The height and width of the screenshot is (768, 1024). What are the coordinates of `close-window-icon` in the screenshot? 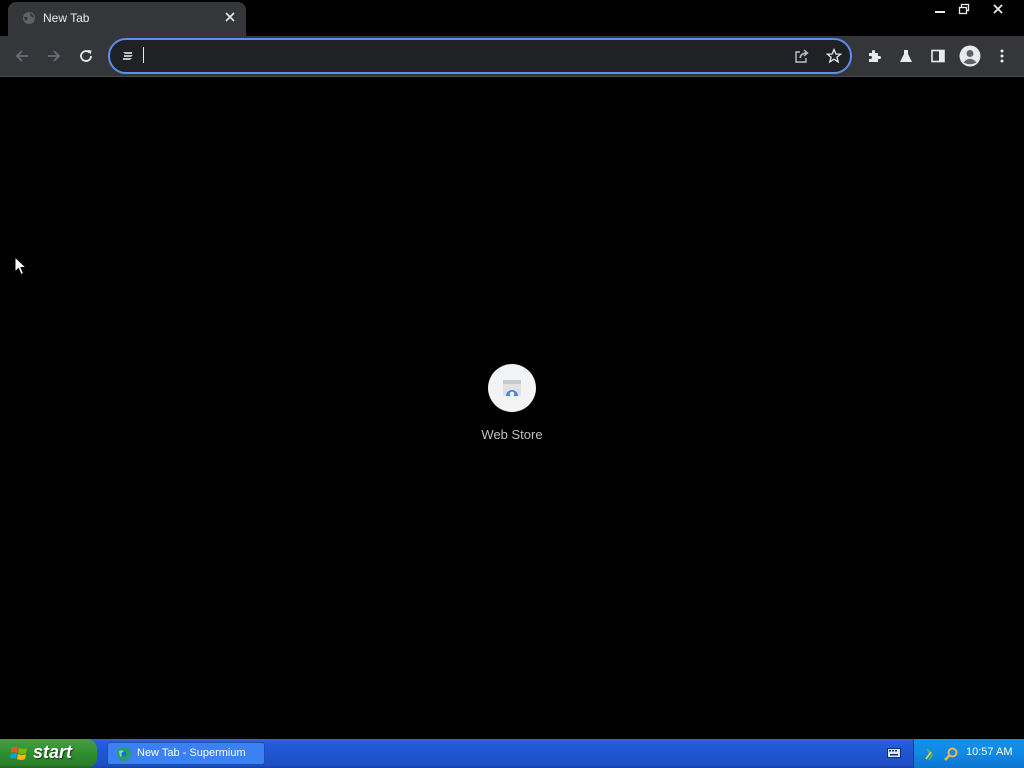 It's located at (998, 9).